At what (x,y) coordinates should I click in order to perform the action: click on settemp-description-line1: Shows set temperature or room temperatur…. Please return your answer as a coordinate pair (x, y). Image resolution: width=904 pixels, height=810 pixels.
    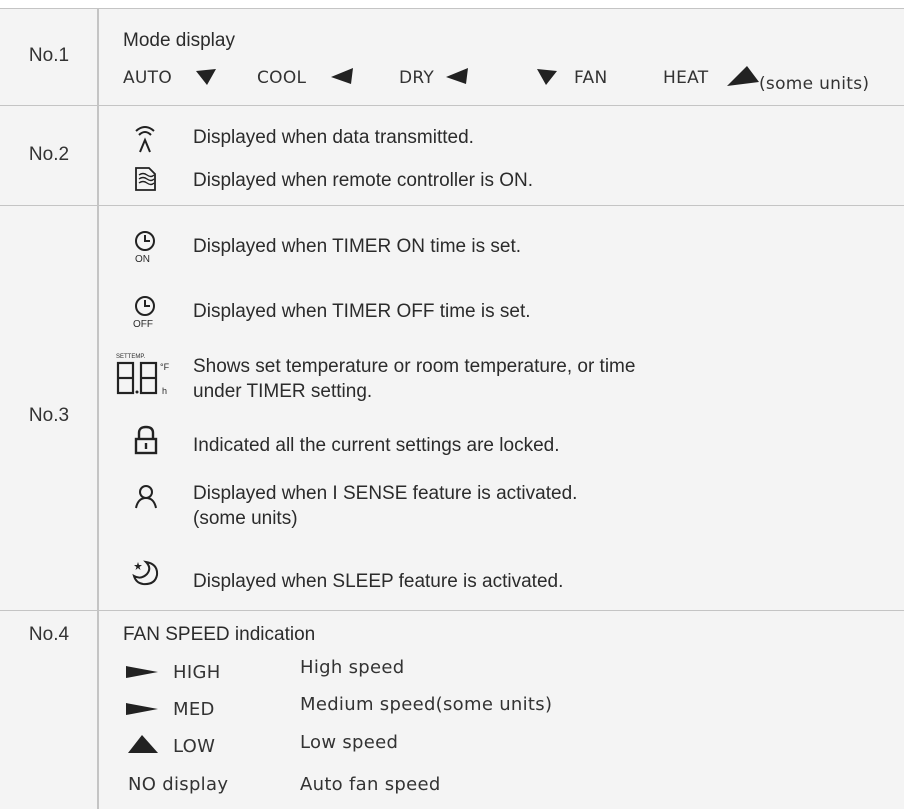
    Looking at the image, I should click on (414, 366).